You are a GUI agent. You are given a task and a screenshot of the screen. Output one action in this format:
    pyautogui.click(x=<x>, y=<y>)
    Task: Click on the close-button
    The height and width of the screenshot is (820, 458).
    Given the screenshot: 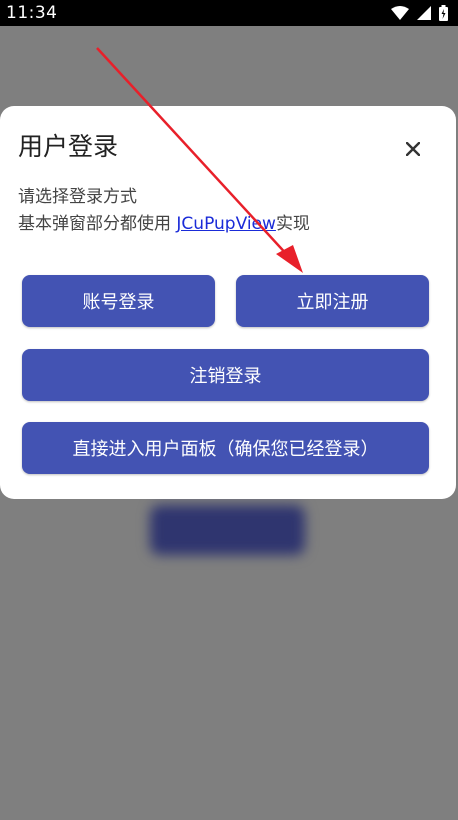 What is the action you would take?
    pyautogui.click(x=413, y=149)
    